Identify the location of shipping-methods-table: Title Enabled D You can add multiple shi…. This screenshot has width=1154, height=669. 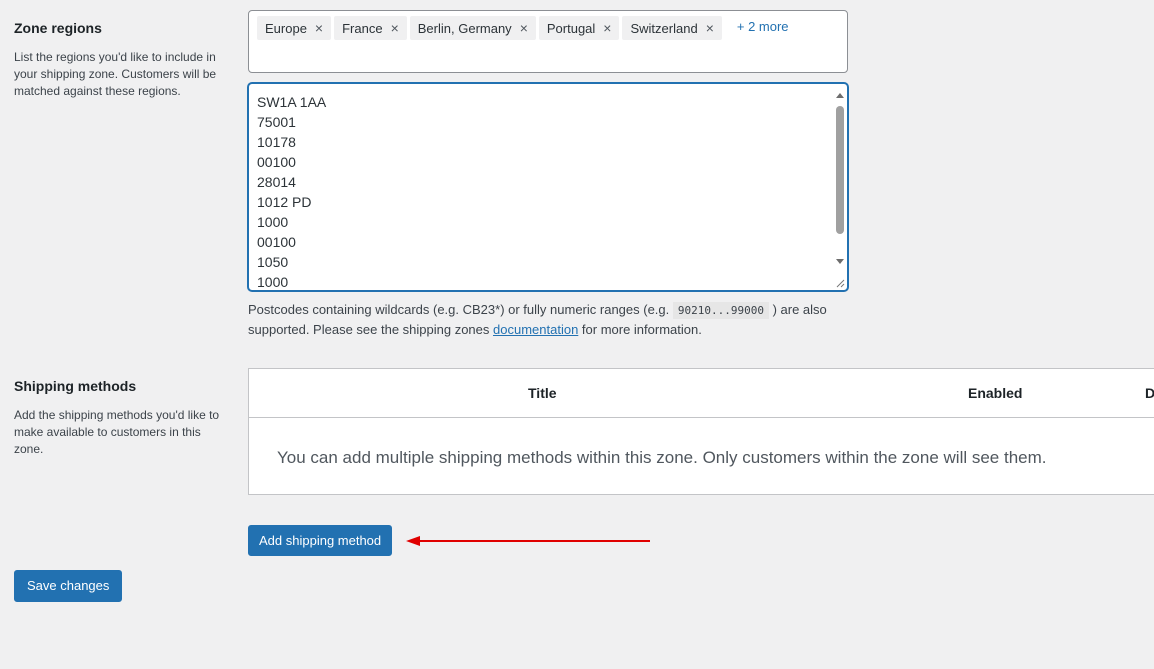
(701, 431).